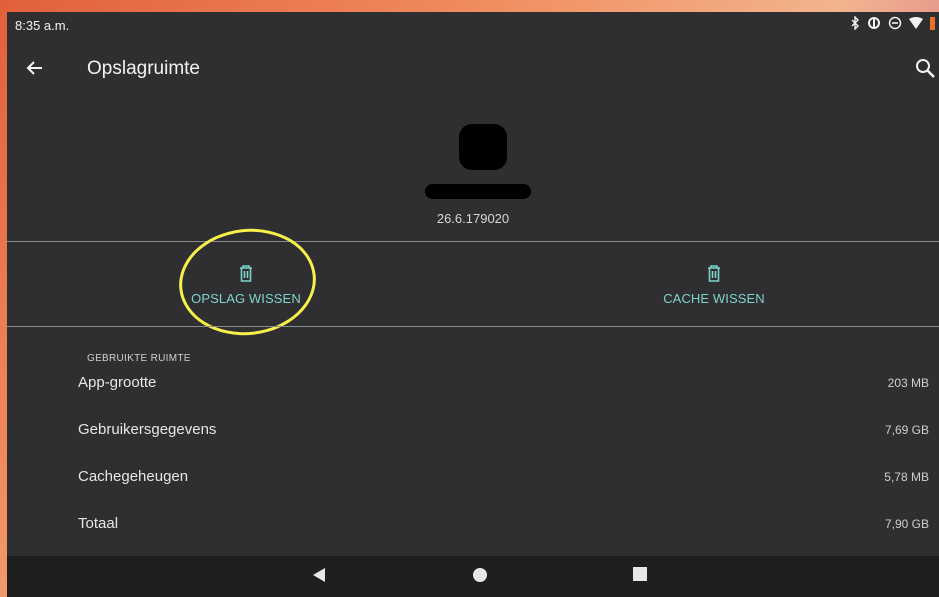 The height and width of the screenshot is (597, 939). I want to click on navigation-bar, so click(473, 576).